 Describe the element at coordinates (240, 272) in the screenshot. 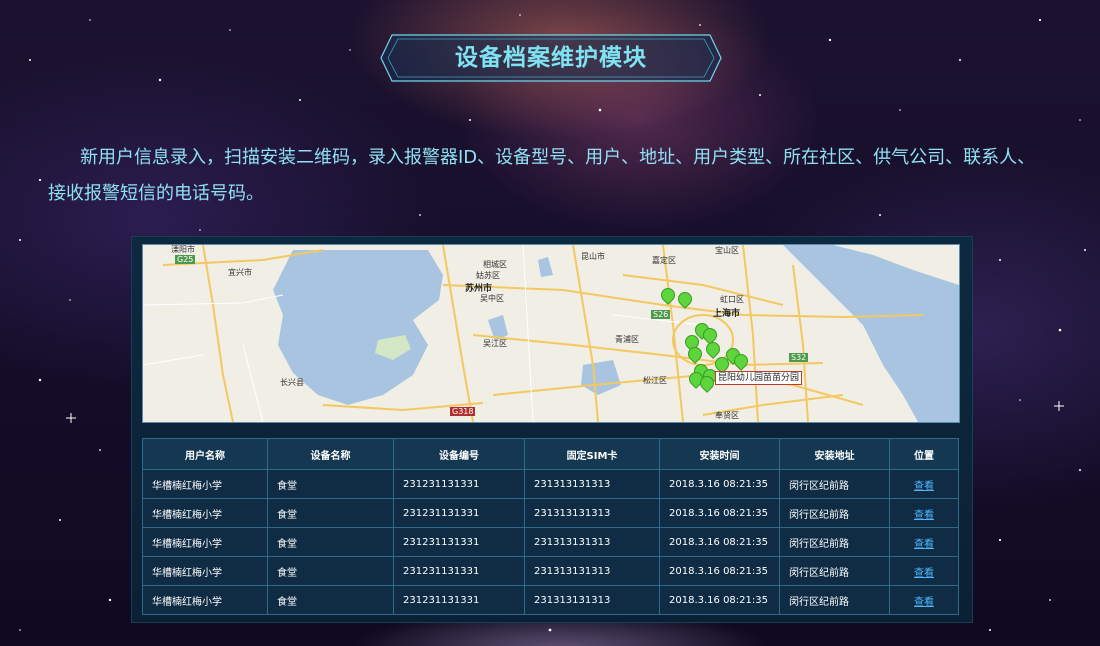

I see `map-label: 宜兴市` at that location.